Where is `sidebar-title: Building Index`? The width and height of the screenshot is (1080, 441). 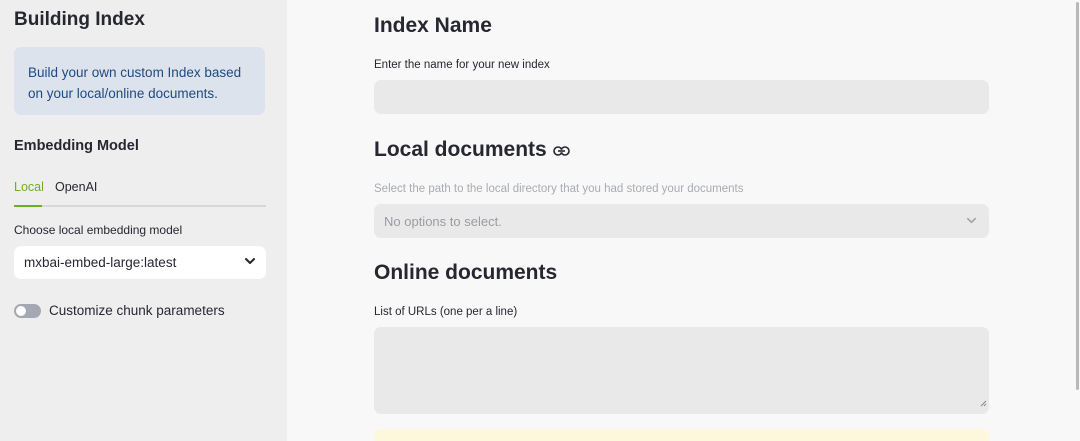
sidebar-title: Building Index is located at coordinates (79, 19).